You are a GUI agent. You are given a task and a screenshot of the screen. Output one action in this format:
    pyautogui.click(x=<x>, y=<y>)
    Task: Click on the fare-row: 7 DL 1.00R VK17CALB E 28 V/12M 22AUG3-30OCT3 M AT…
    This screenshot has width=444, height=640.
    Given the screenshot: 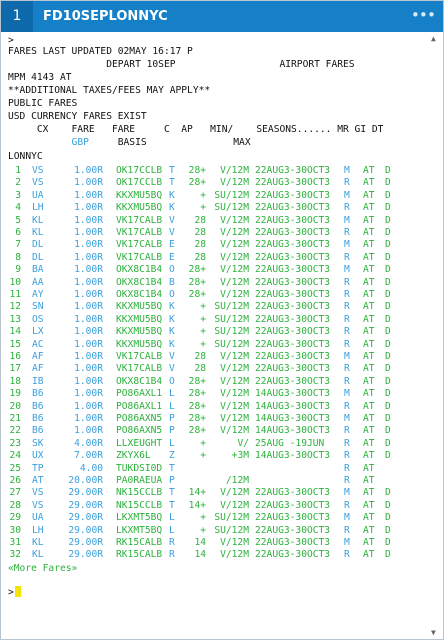 What is the action you would take?
    pyautogui.click(x=215, y=244)
    